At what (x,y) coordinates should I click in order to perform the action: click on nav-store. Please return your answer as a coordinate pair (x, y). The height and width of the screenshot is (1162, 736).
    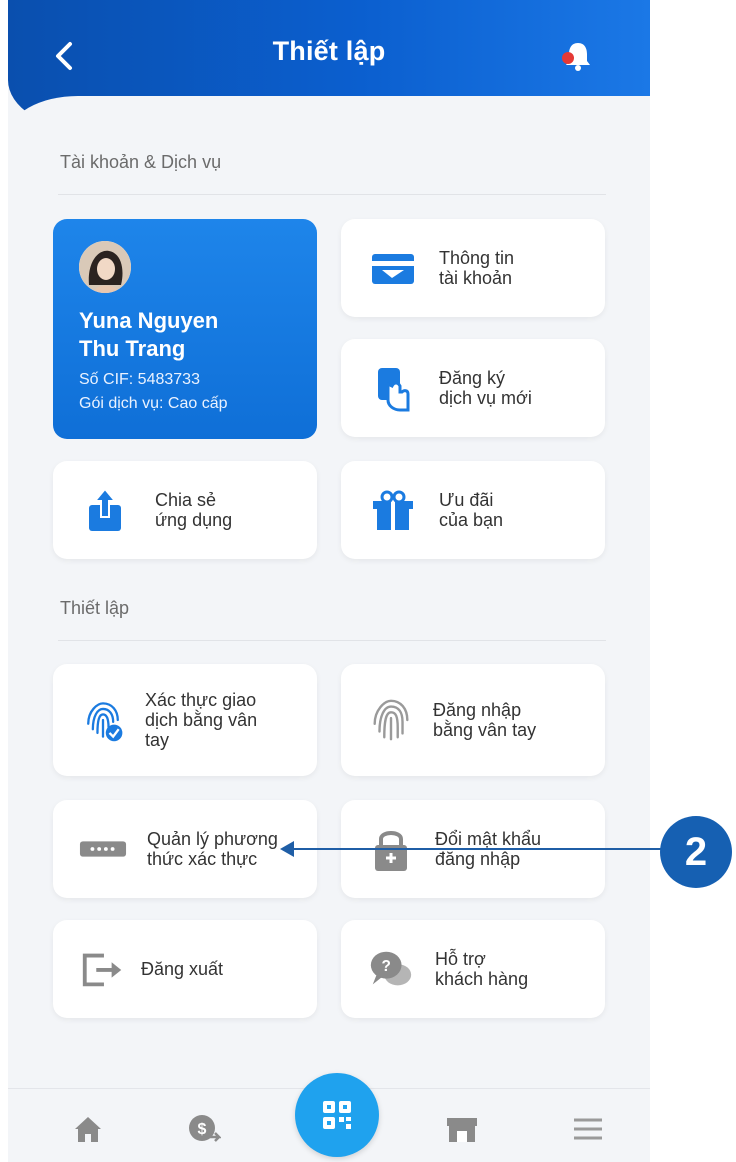
    Looking at the image, I should click on (462, 1129).